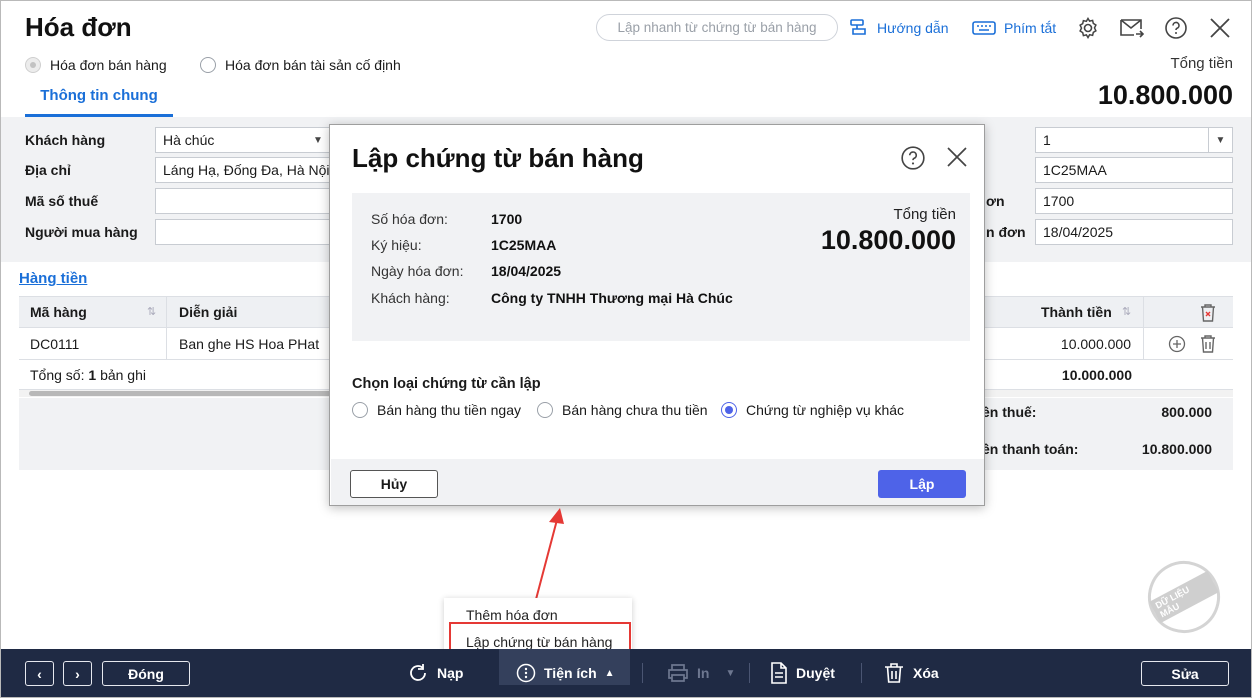 This screenshot has height=698, width=1252. I want to click on plus-circle-icon, so click(1177, 344).